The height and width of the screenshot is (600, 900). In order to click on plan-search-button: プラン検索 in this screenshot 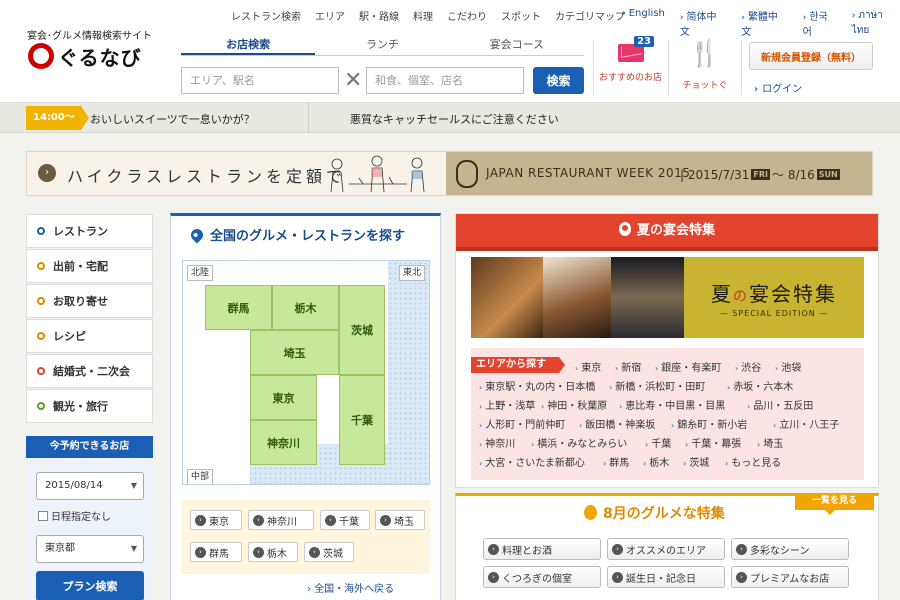, I will do `click(90, 585)`.